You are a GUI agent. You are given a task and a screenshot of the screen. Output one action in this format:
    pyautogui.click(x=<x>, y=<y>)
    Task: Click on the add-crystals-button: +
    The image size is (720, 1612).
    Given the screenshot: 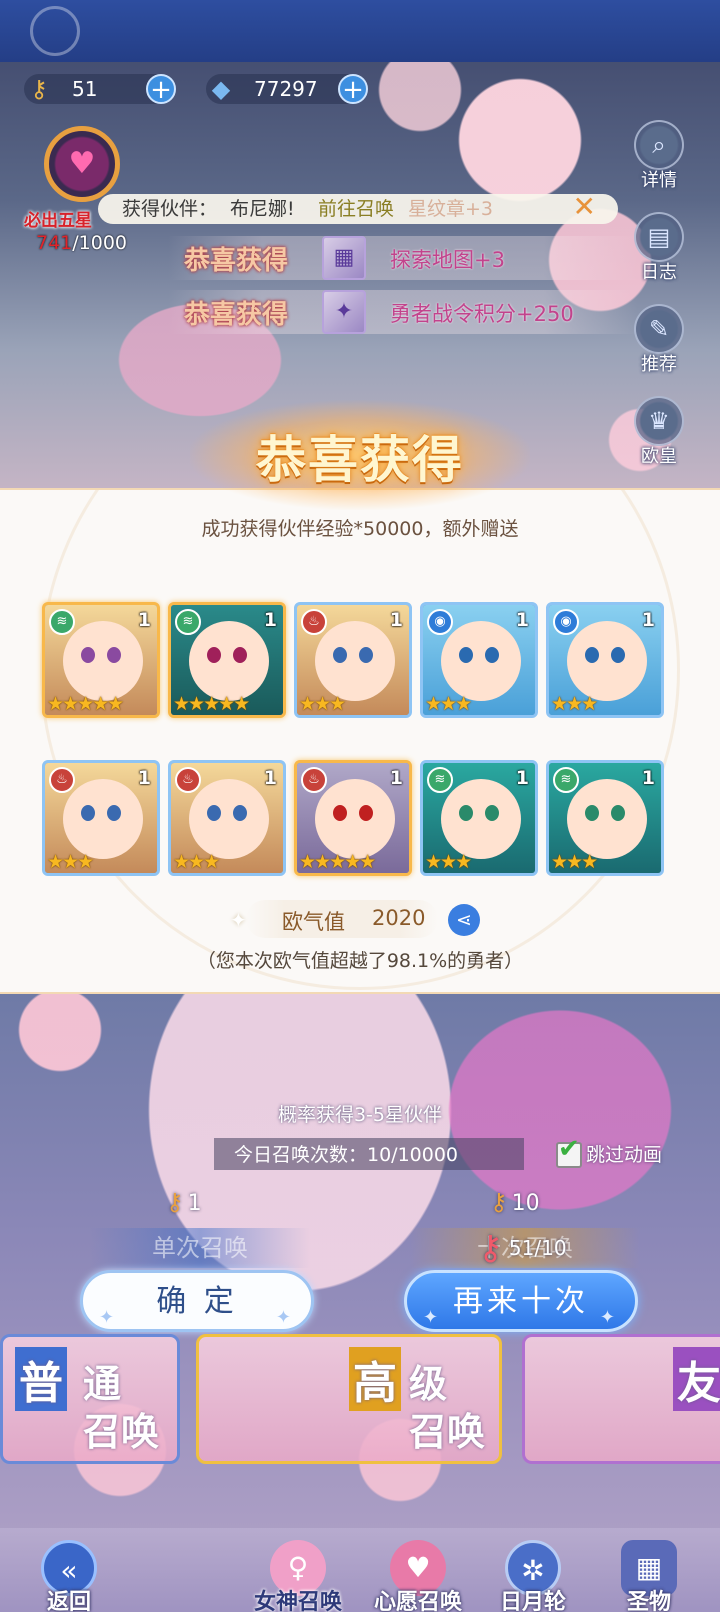 What is the action you would take?
    pyautogui.click(x=353, y=89)
    